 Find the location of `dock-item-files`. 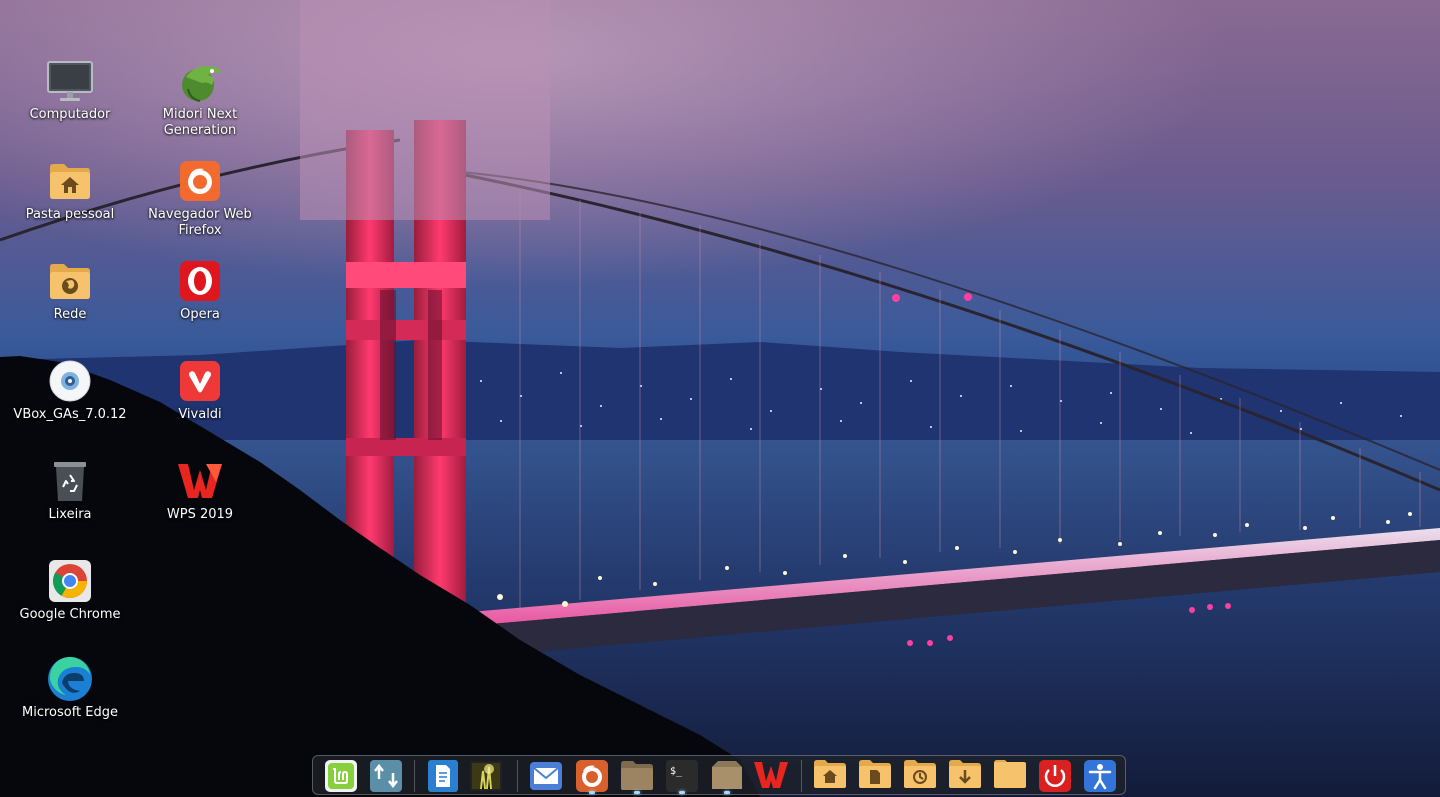

dock-item-files is located at coordinates (637, 776).